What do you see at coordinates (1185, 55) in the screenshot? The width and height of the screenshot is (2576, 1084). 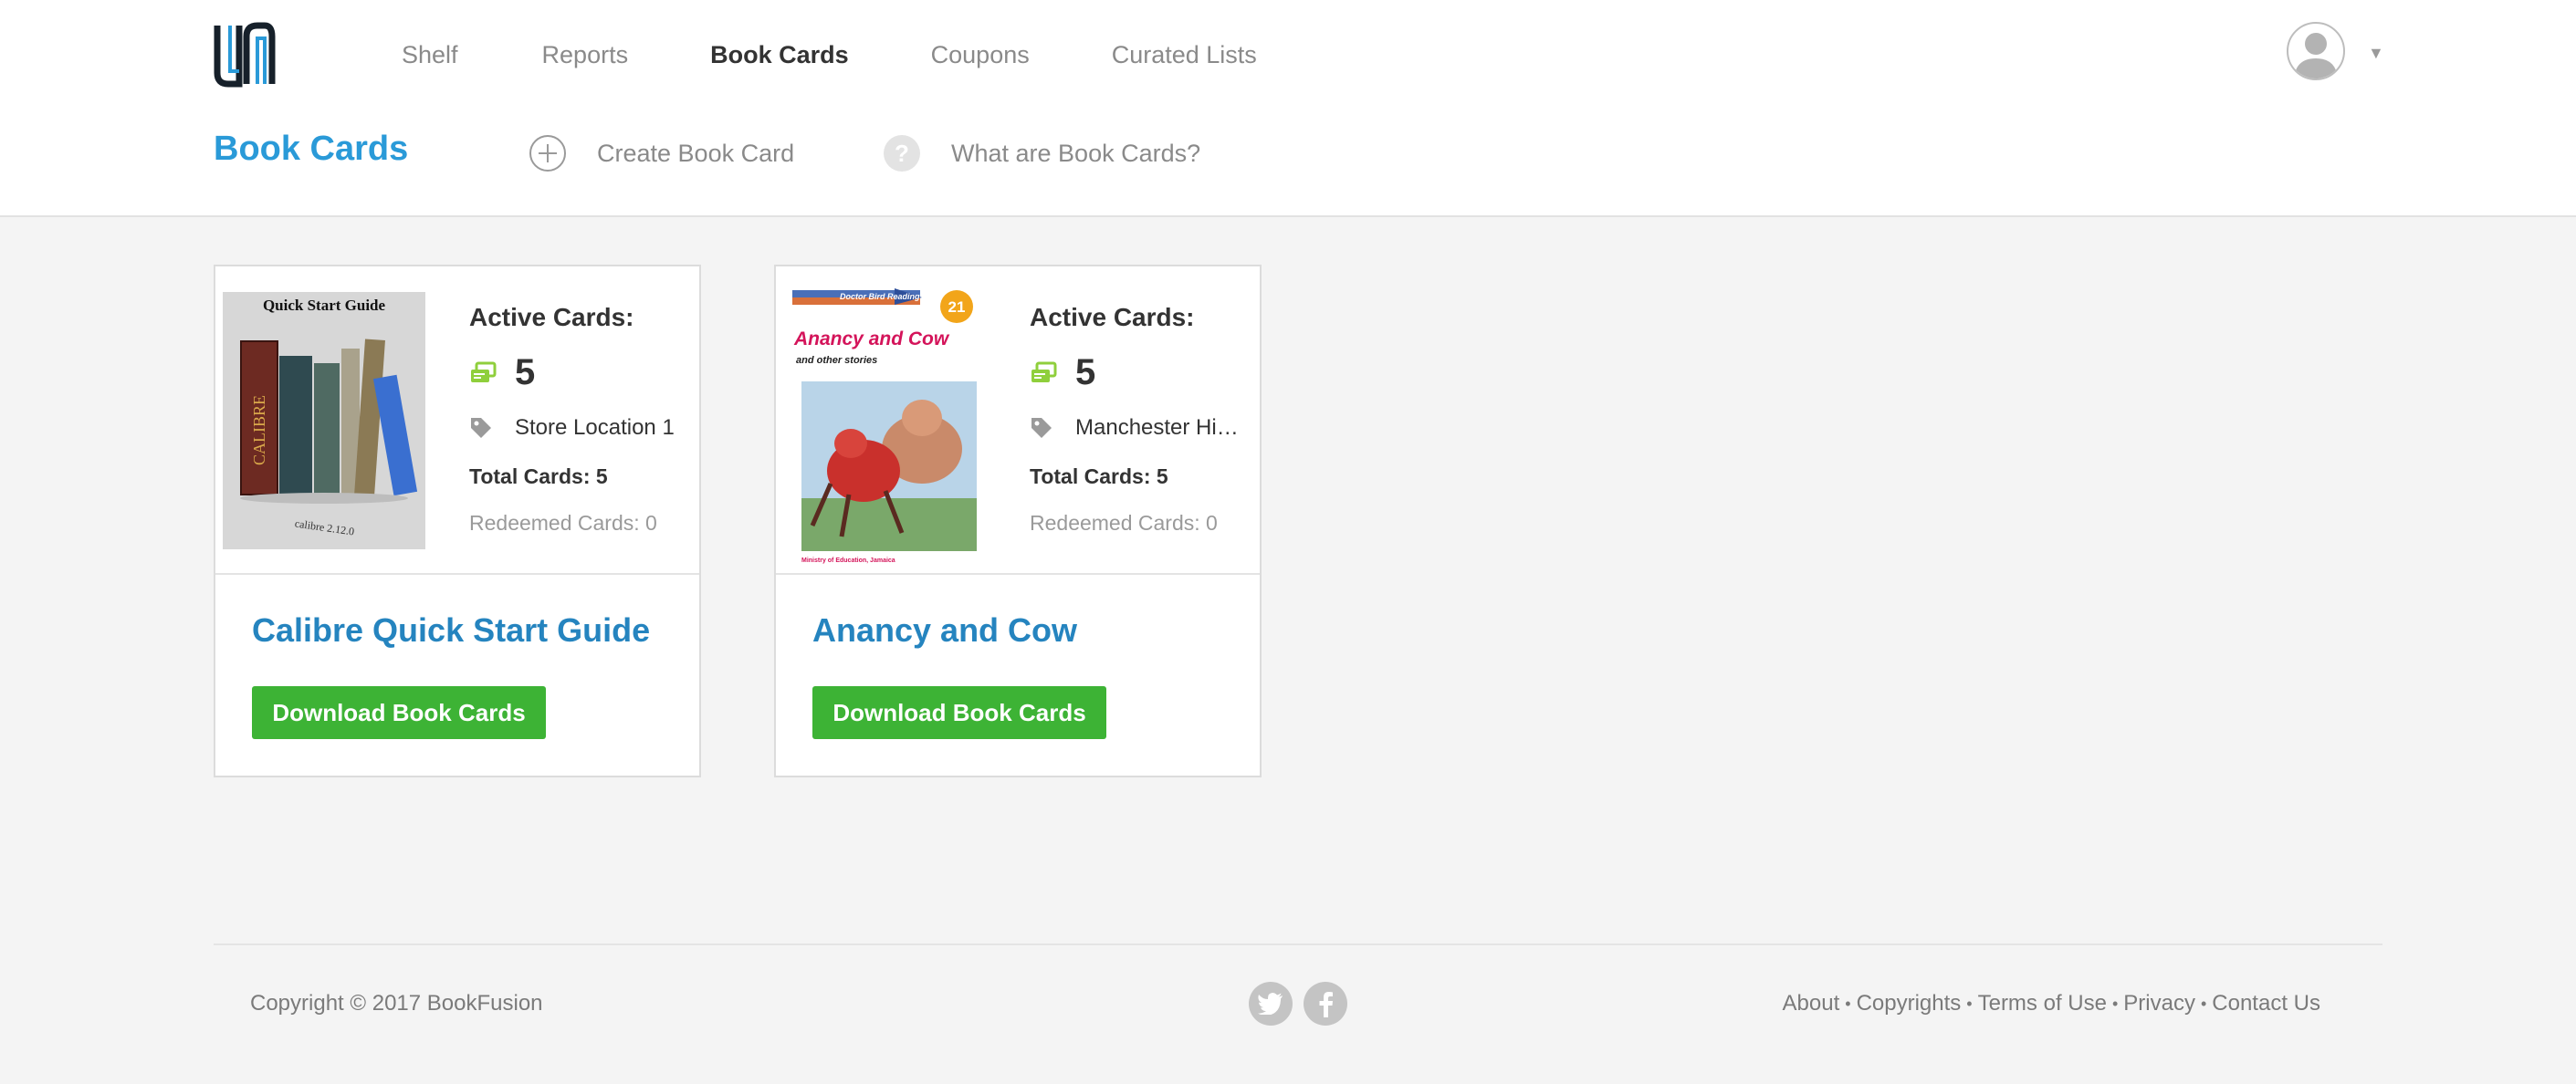 I see `nav-curated-lists: Curated Lists` at bounding box center [1185, 55].